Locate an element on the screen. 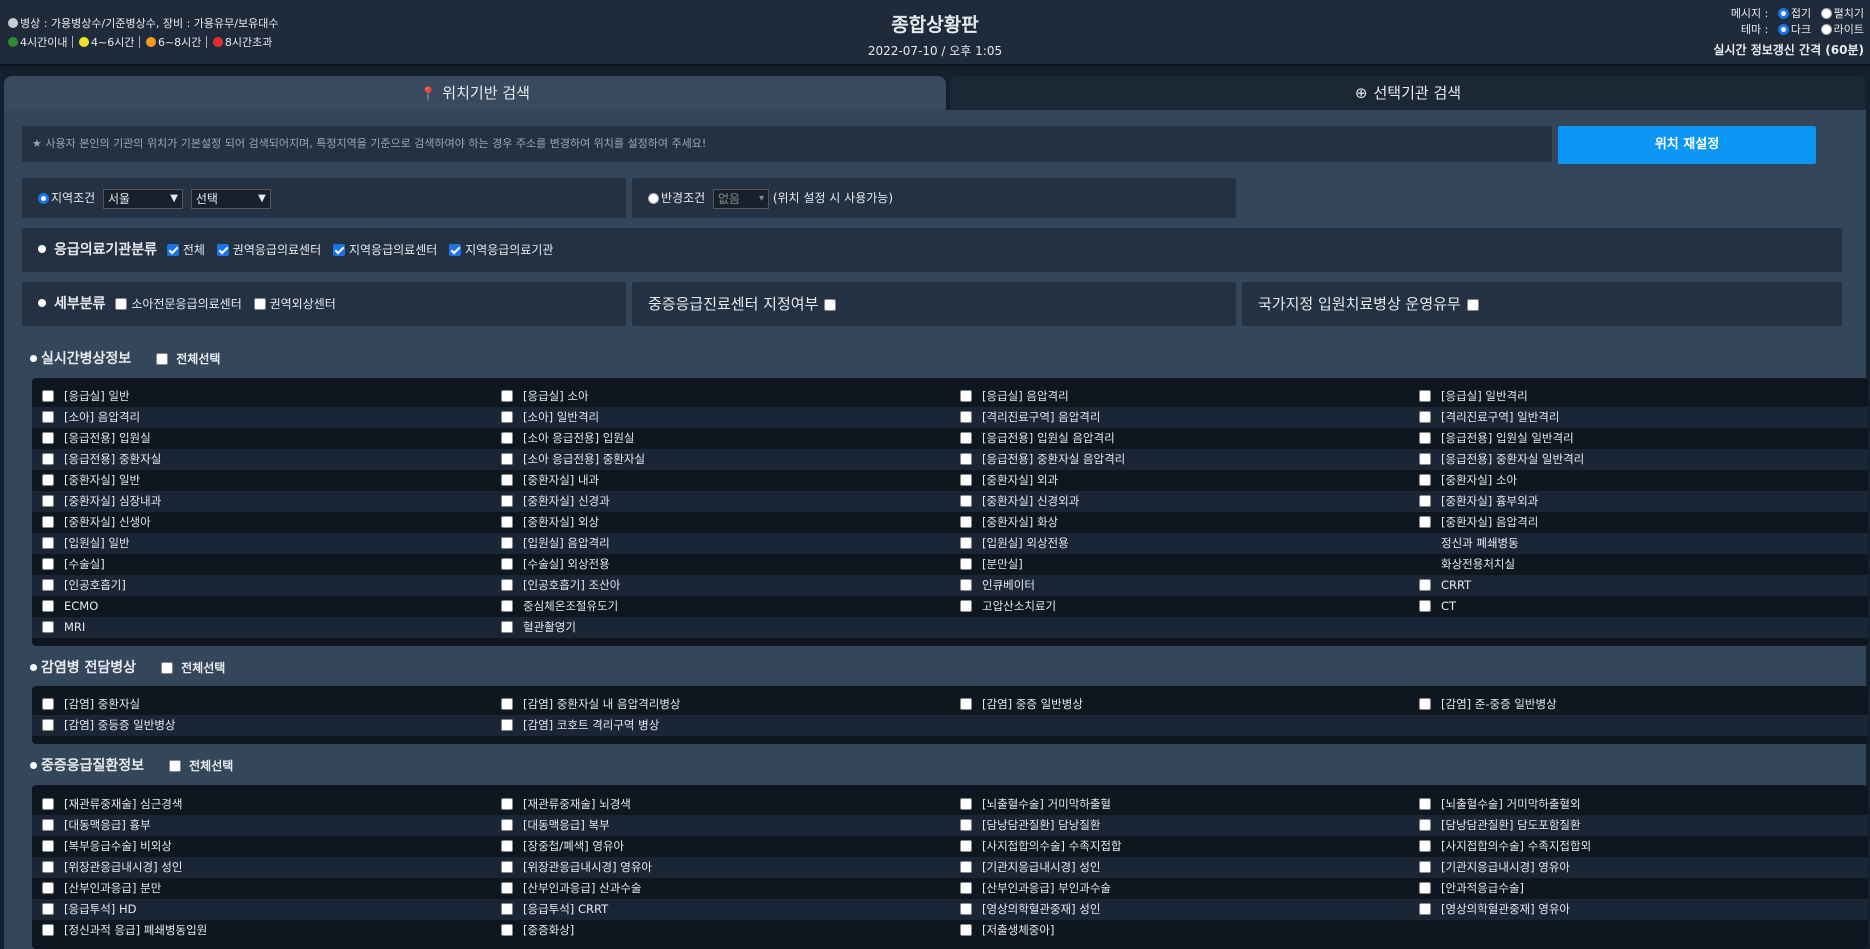 The image size is (1870, 949). district-select: 선택 ▼ is located at coordinates (230, 198).